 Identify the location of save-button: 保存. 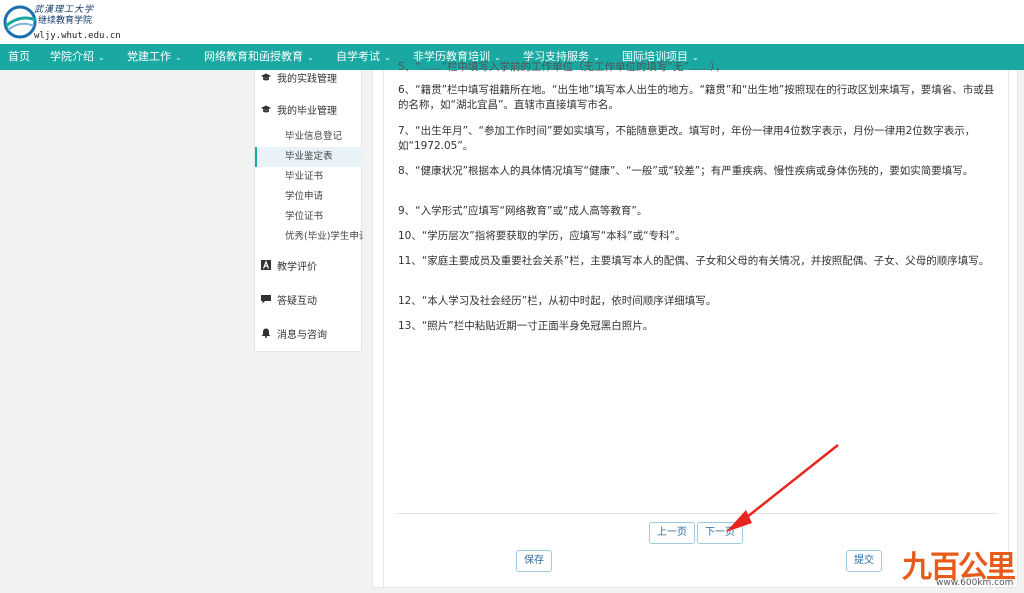
(534, 561).